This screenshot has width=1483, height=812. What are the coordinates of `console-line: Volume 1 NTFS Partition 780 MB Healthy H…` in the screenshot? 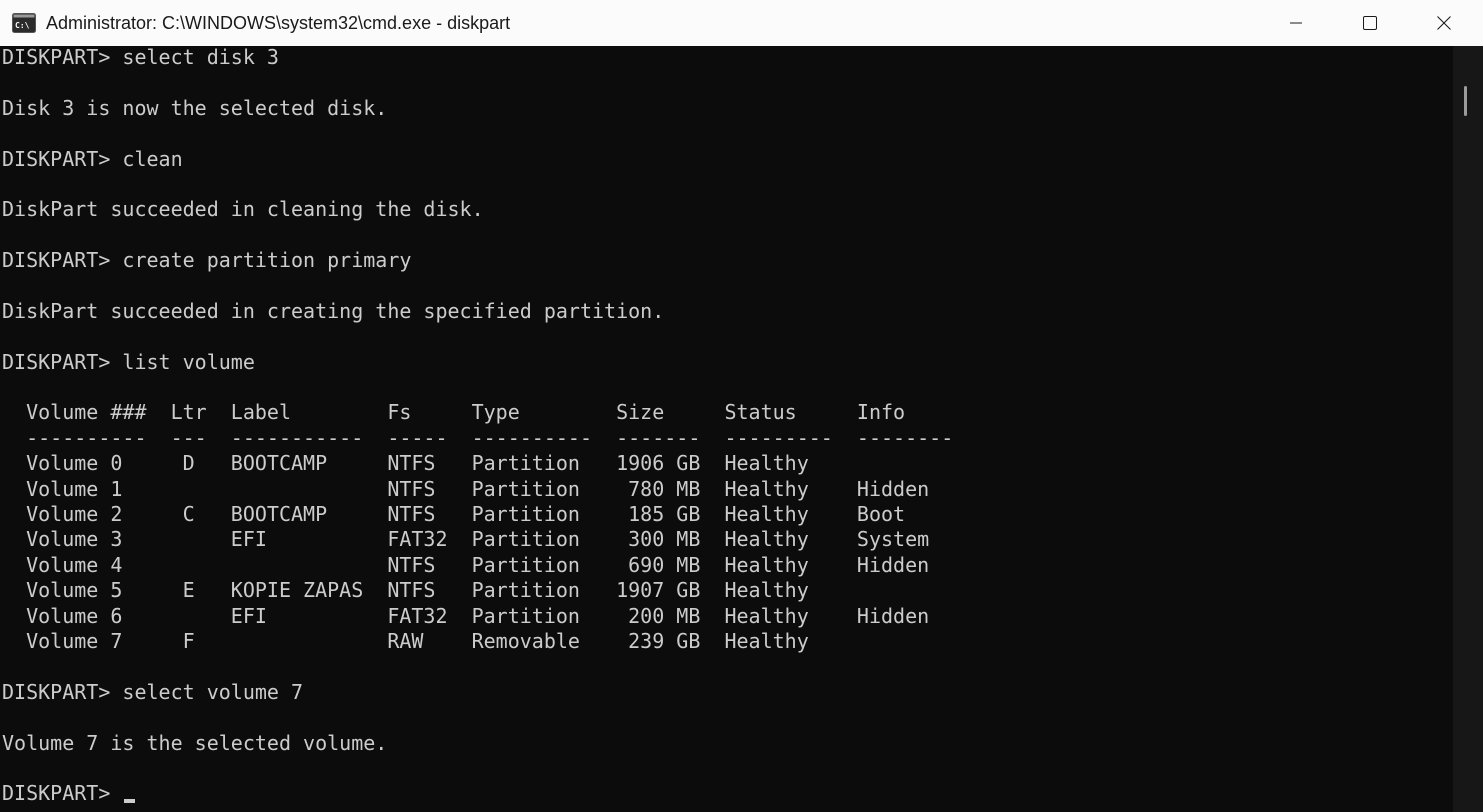 It's located at (466, 488).